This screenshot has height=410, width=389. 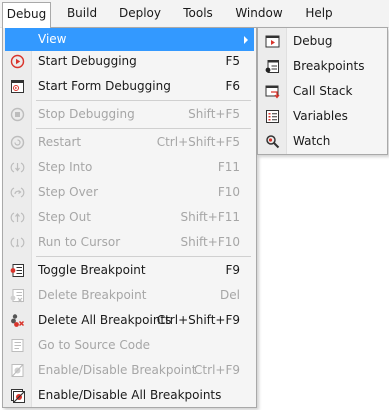 What do you see at coordinates (272, 116) in the screenshot?
I see `variables-icon` at bounding box center [272, 116].